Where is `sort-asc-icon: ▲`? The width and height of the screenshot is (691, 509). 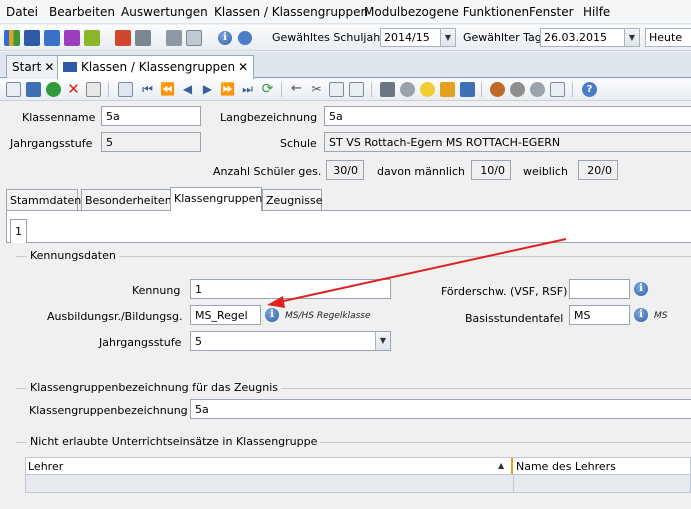
sort-asc-icon: ▲ is located at coordinates (501, 465).